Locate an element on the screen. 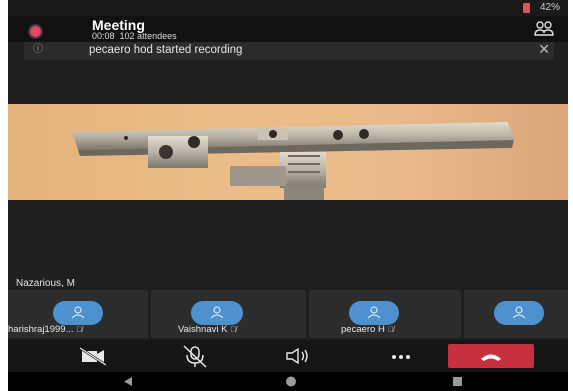 This screenshot has width=573, height=391. recents-icon is located at coordinates (457, 381).